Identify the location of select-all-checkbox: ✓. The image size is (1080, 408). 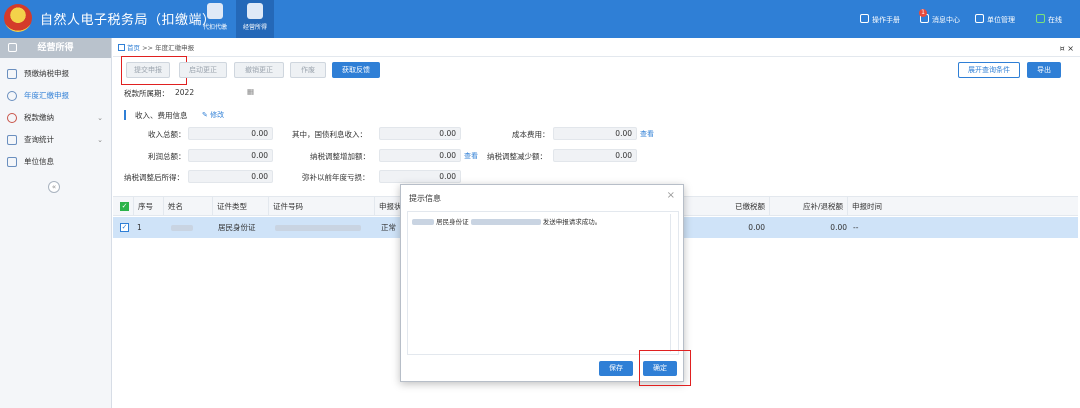
(124, 206).